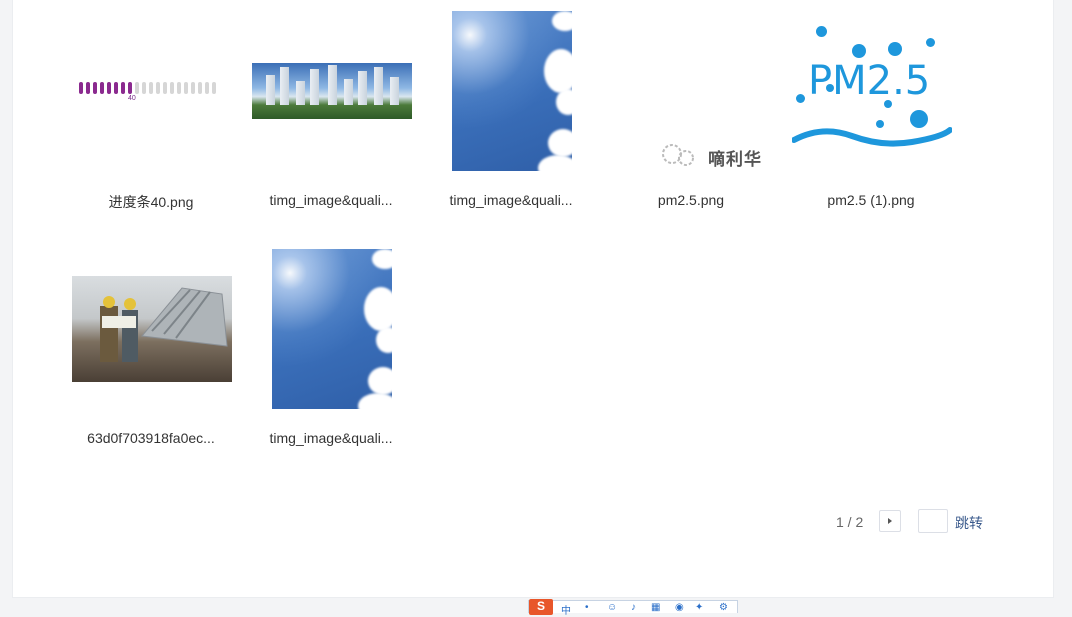 The width and height of the screenshot is (1072, 617). I want to click on tools-icon: ⚙, so click(723, 607).